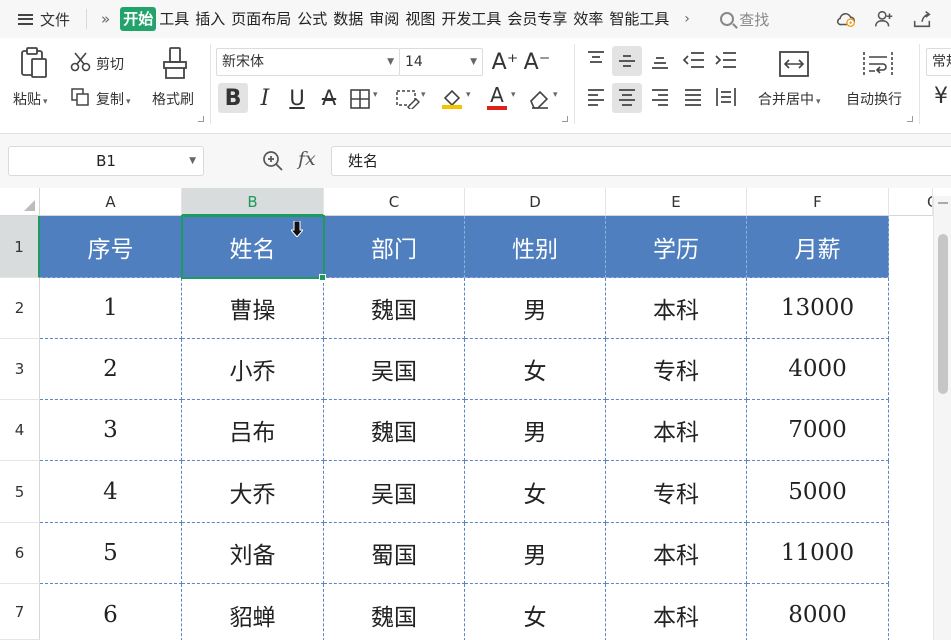 The width and height of the screenshot is (951, 640). What do you see at coordinates (20, 247) in the screenshot?
I see `row-header-1: 1` at bounding box center [20, 247].